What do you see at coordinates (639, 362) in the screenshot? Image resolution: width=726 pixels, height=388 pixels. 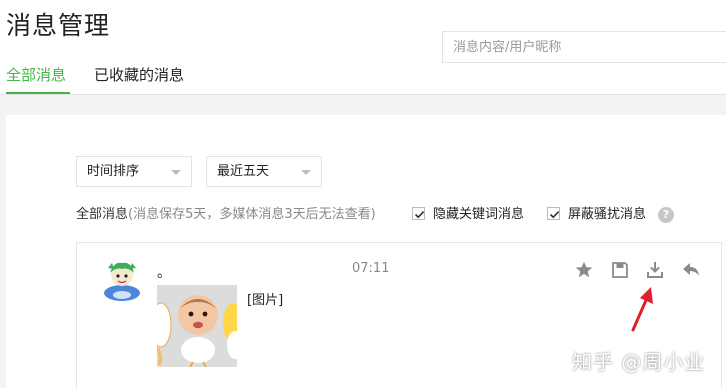 I see `watermark-text: 知乎 @周小业` at bounding box center [639, 362].